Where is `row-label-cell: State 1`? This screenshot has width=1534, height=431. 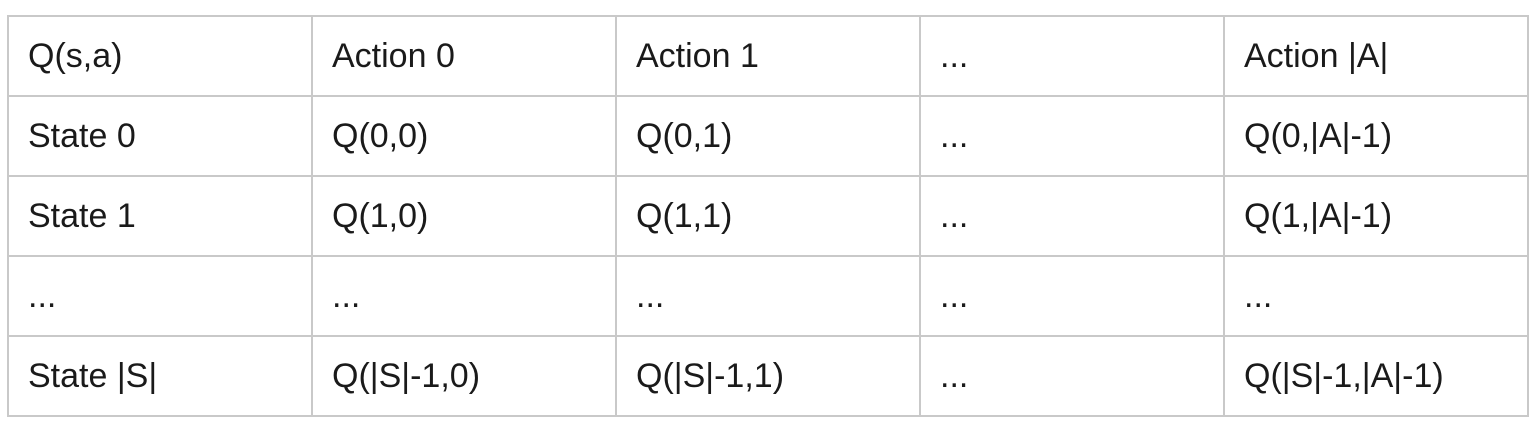
row-label-cell: State 1 is located at coordinates (160, 216).